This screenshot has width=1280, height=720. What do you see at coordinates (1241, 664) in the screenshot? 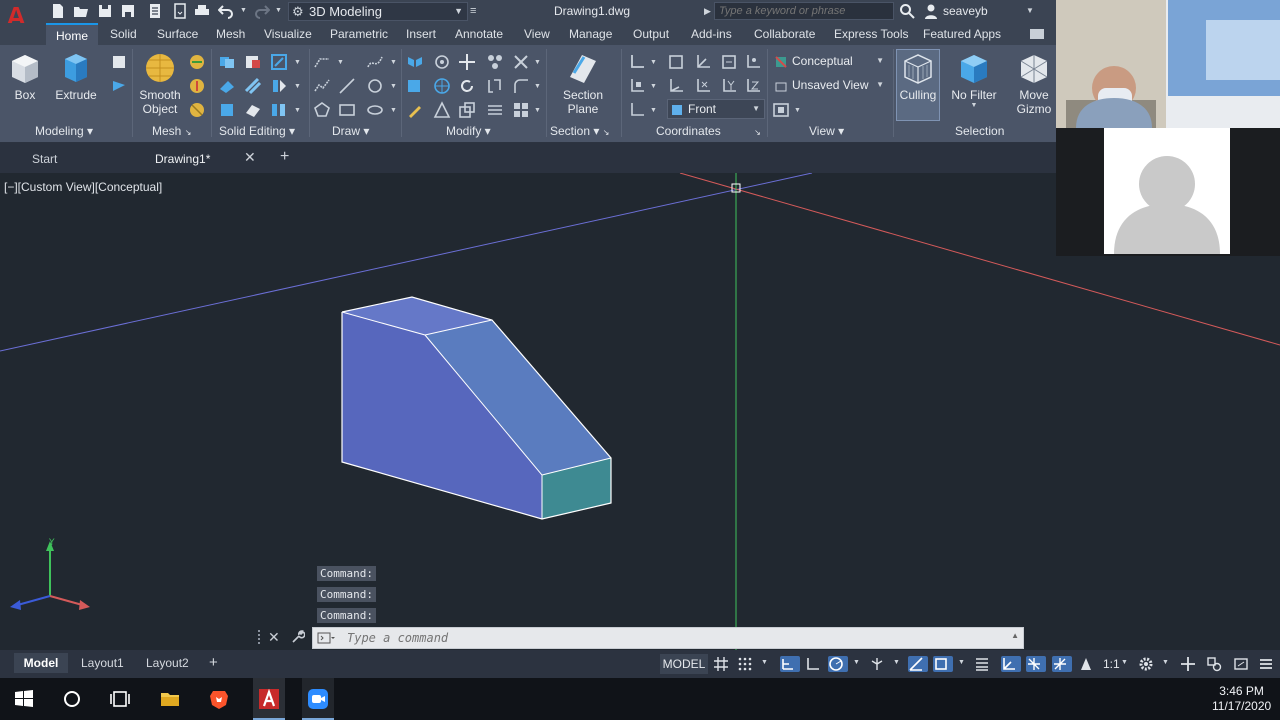
I see `full-screen-icon` at bounding box center [1241, 664].